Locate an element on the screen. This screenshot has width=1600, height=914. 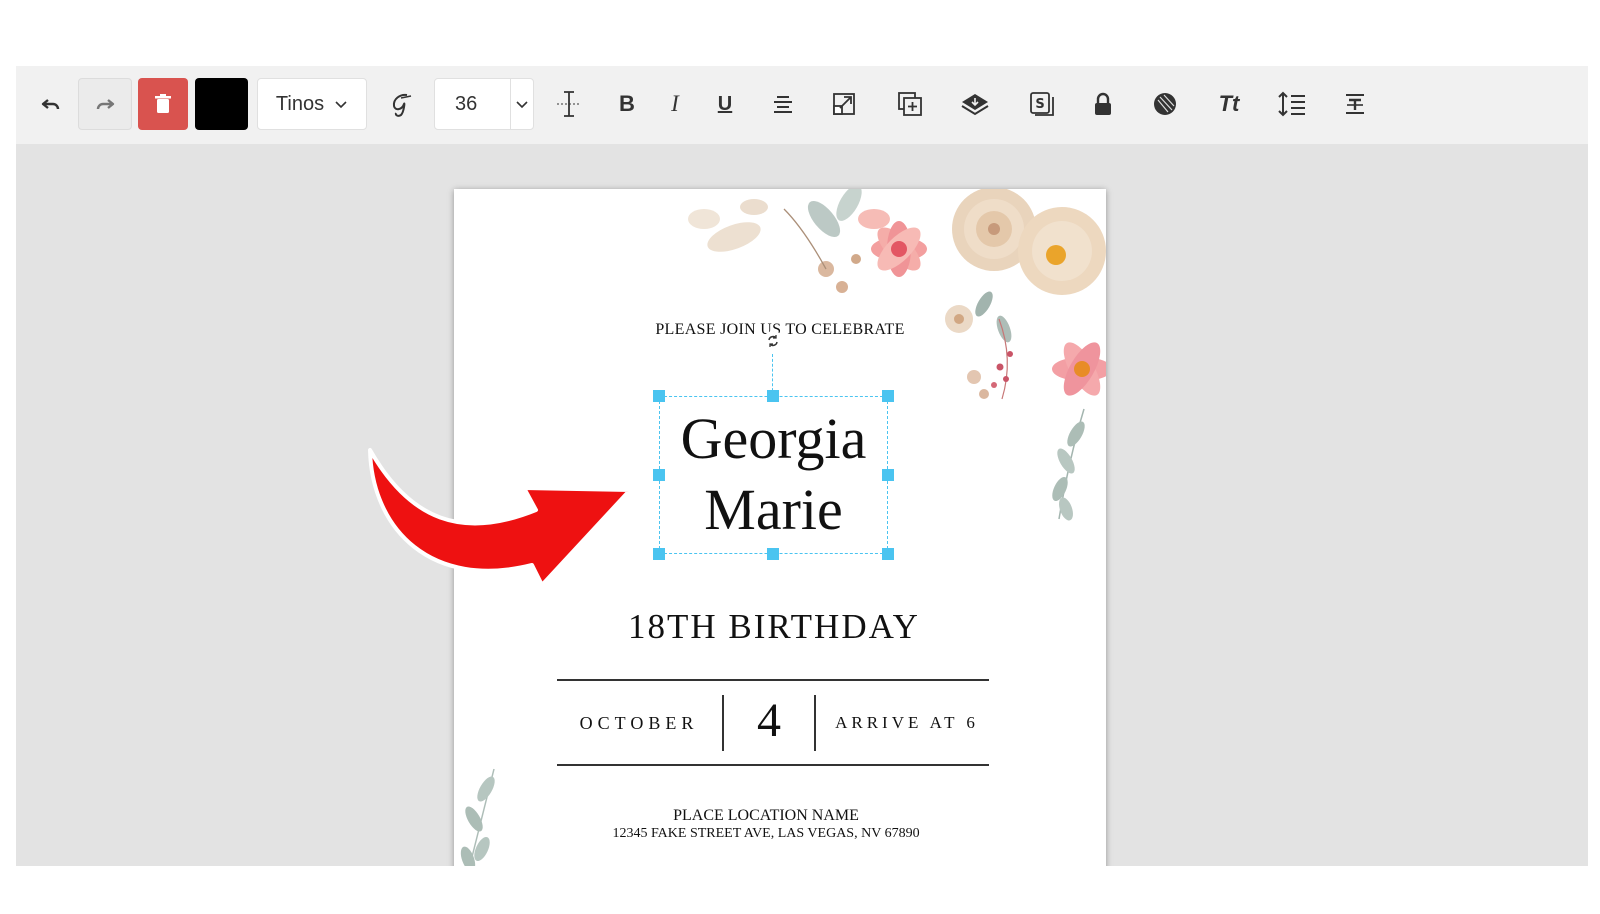
lock-button is located at coordinates (1103, 104).